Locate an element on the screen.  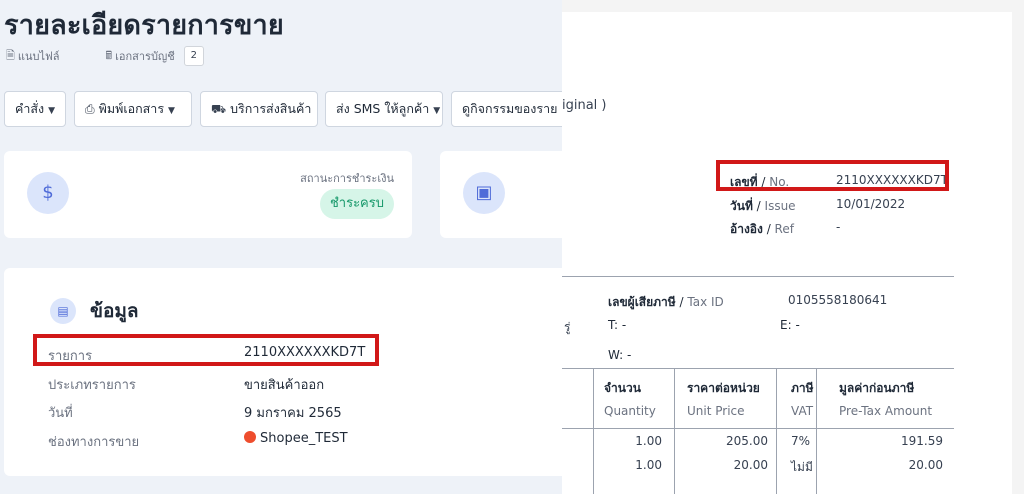
tax-id-label: เลขผู้เสียภาษี / Tax ID is located at coordinates (666, 302).